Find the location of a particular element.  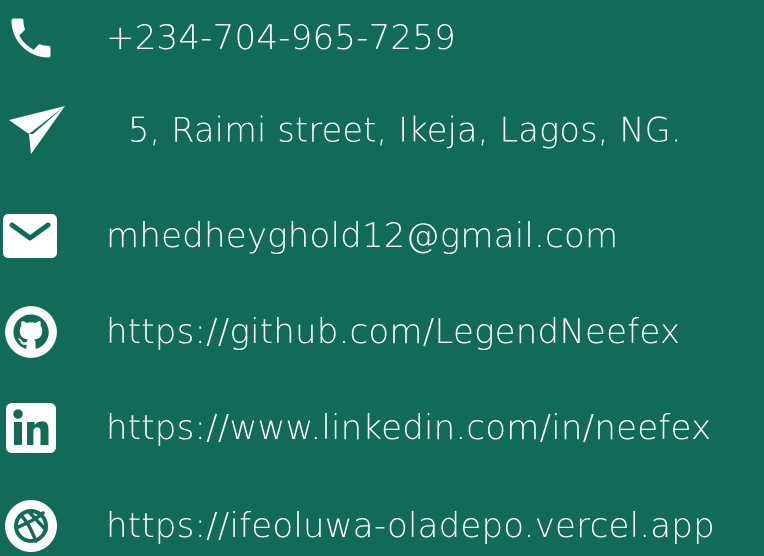

contact-website-row: https://ifeoluwa-oladepo.vercel.app is located at coordinates (382, 526).